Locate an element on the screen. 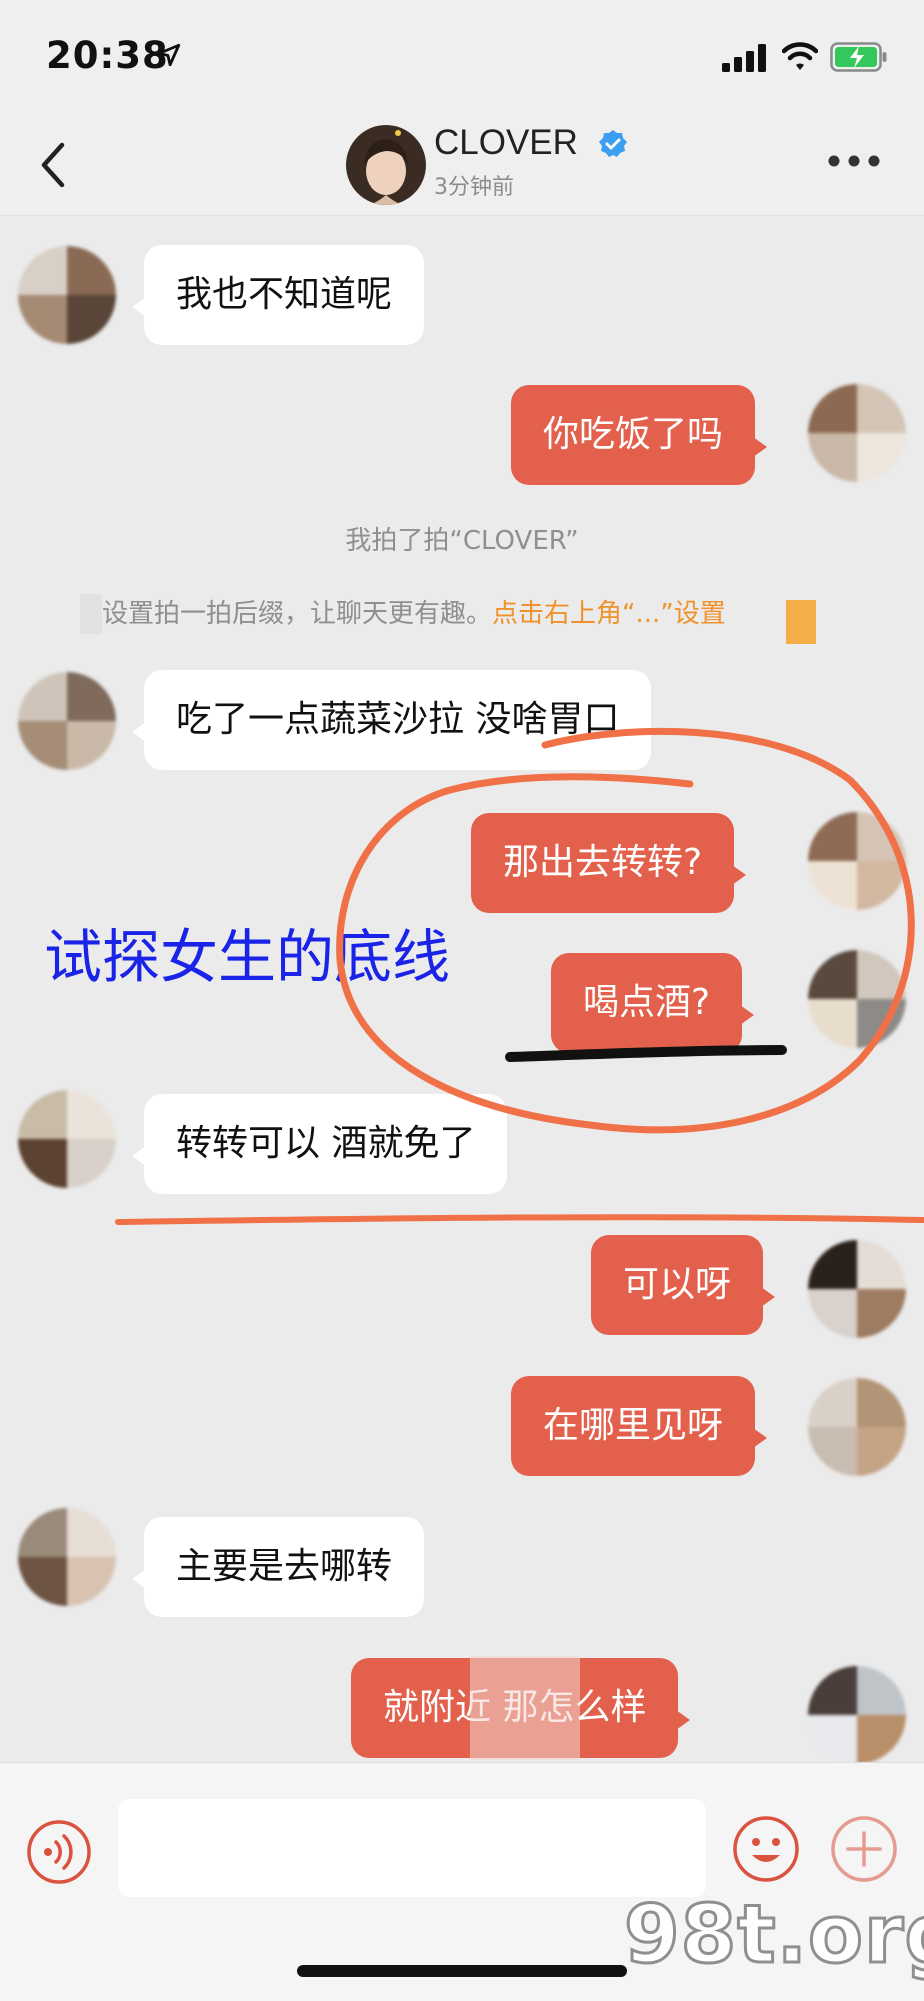  message-bubble: 喝点酒? is located at coordinates (653, 1003).